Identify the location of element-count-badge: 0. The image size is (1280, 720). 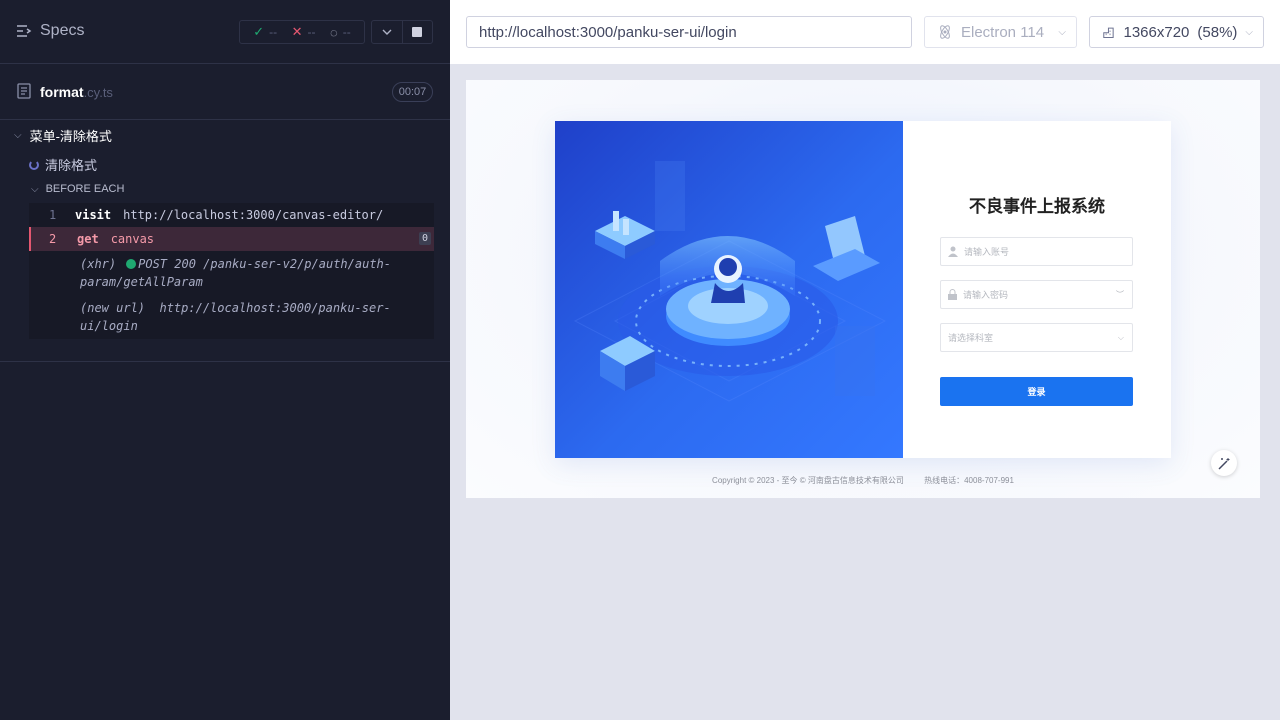
(424, 238).